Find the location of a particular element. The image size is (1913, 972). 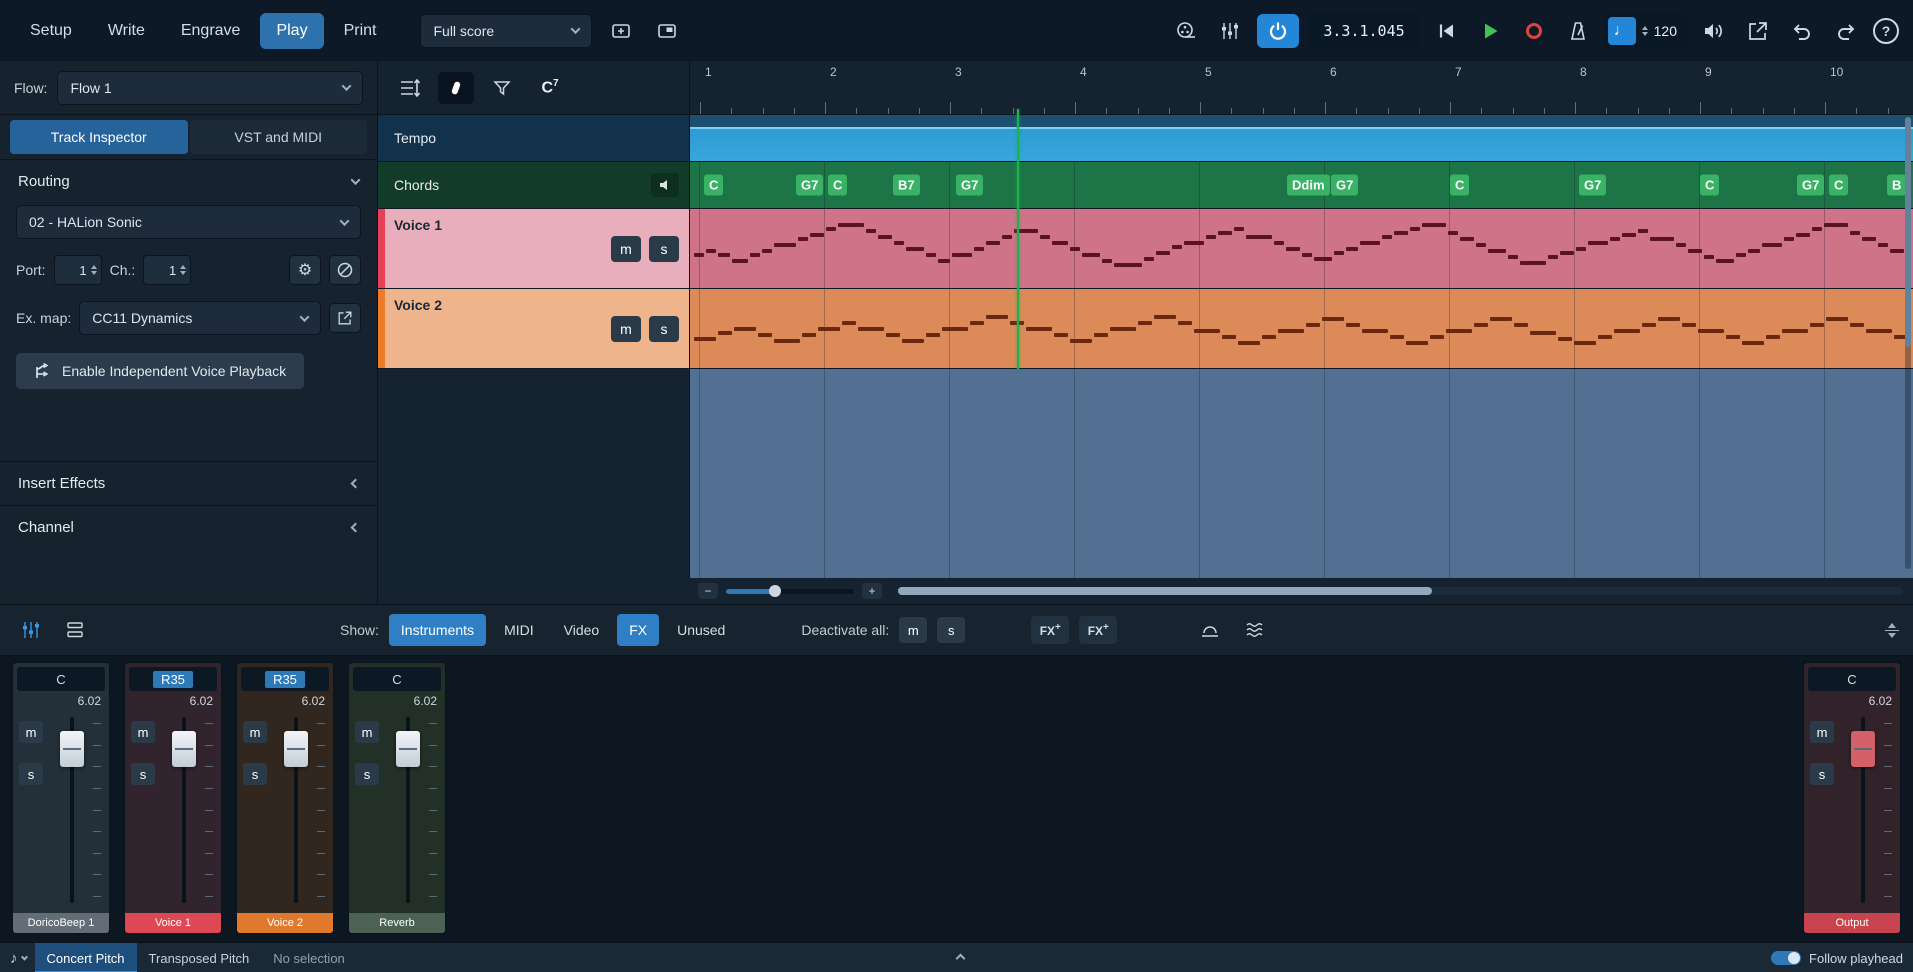

mixer-strip-voice-2: R35 6.02 m s Voice 2 is located at coordinates (285, 798).